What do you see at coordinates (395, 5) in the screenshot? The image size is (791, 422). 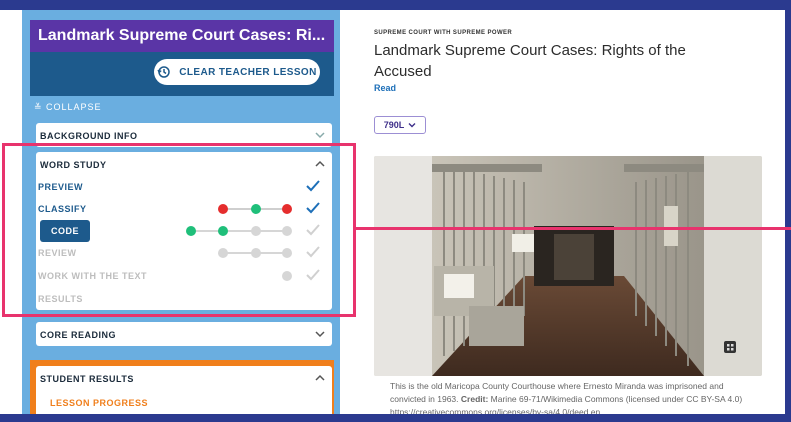 I see `frame-border-top` at bounding box center [395, 5].